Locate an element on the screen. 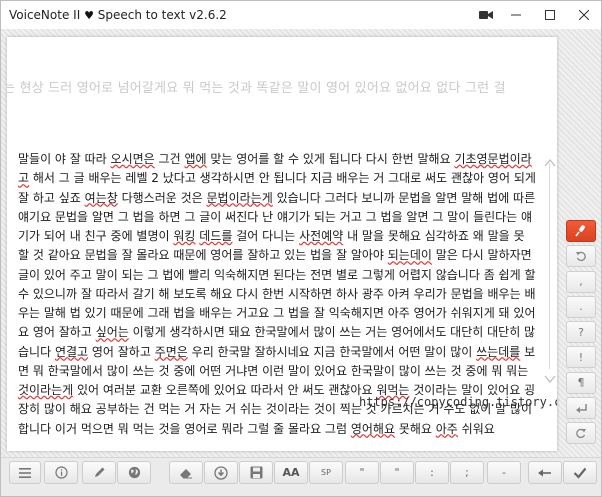 Image resolution: width=602 pixels, height=497 pixels. misspelled-word: 여는창 is located at coordinates (101, 197).